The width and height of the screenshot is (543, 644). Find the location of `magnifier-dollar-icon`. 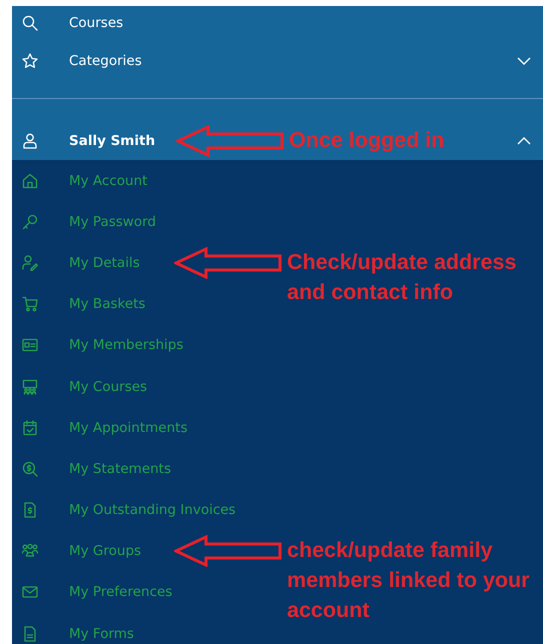

magnifier-dollar-icon is located at coordinates (30, 468).